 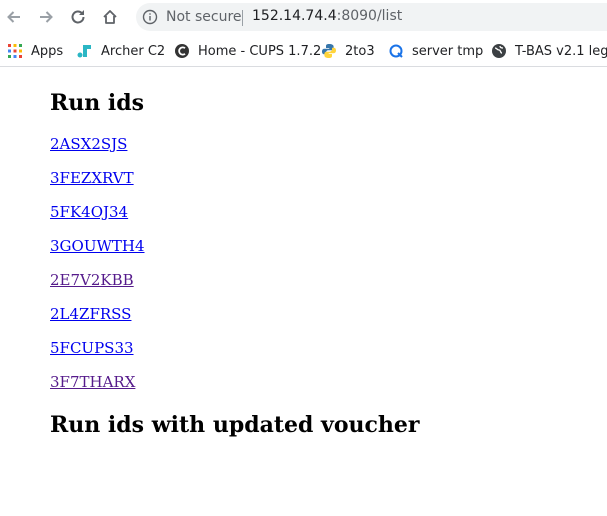 I want to click on reload-button, so click(x=78, y=17).